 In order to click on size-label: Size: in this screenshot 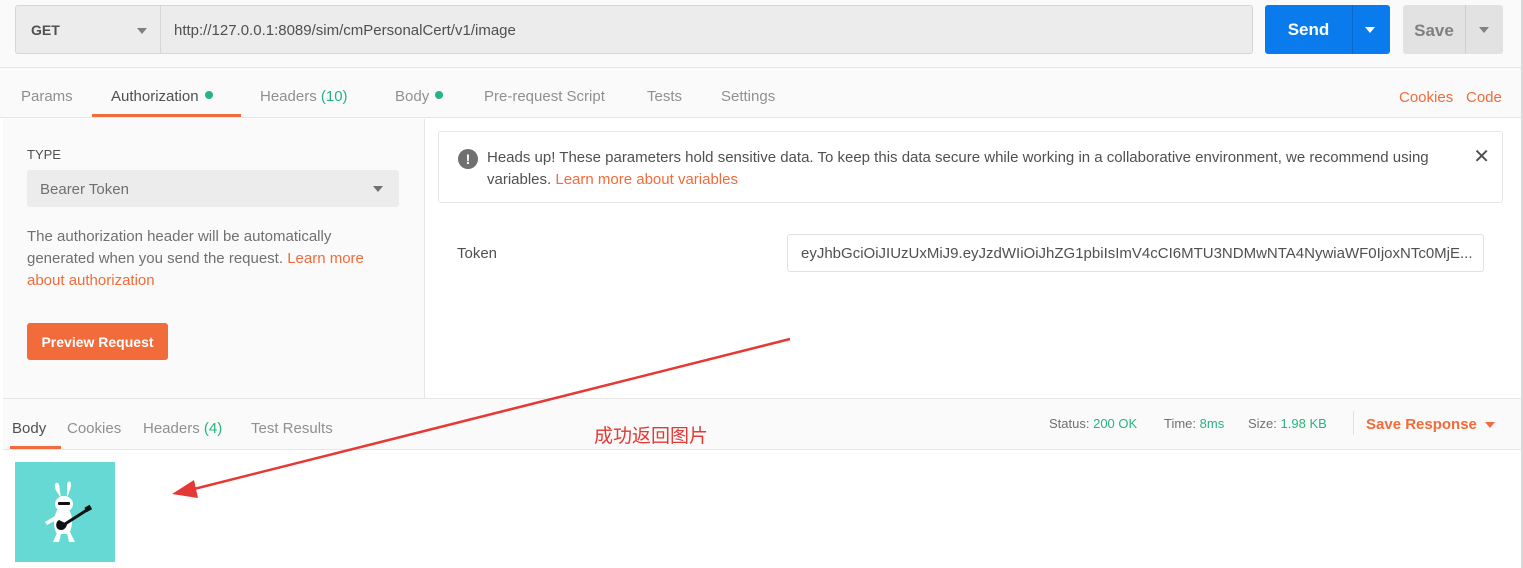, I will do `click(1262, 423)`.